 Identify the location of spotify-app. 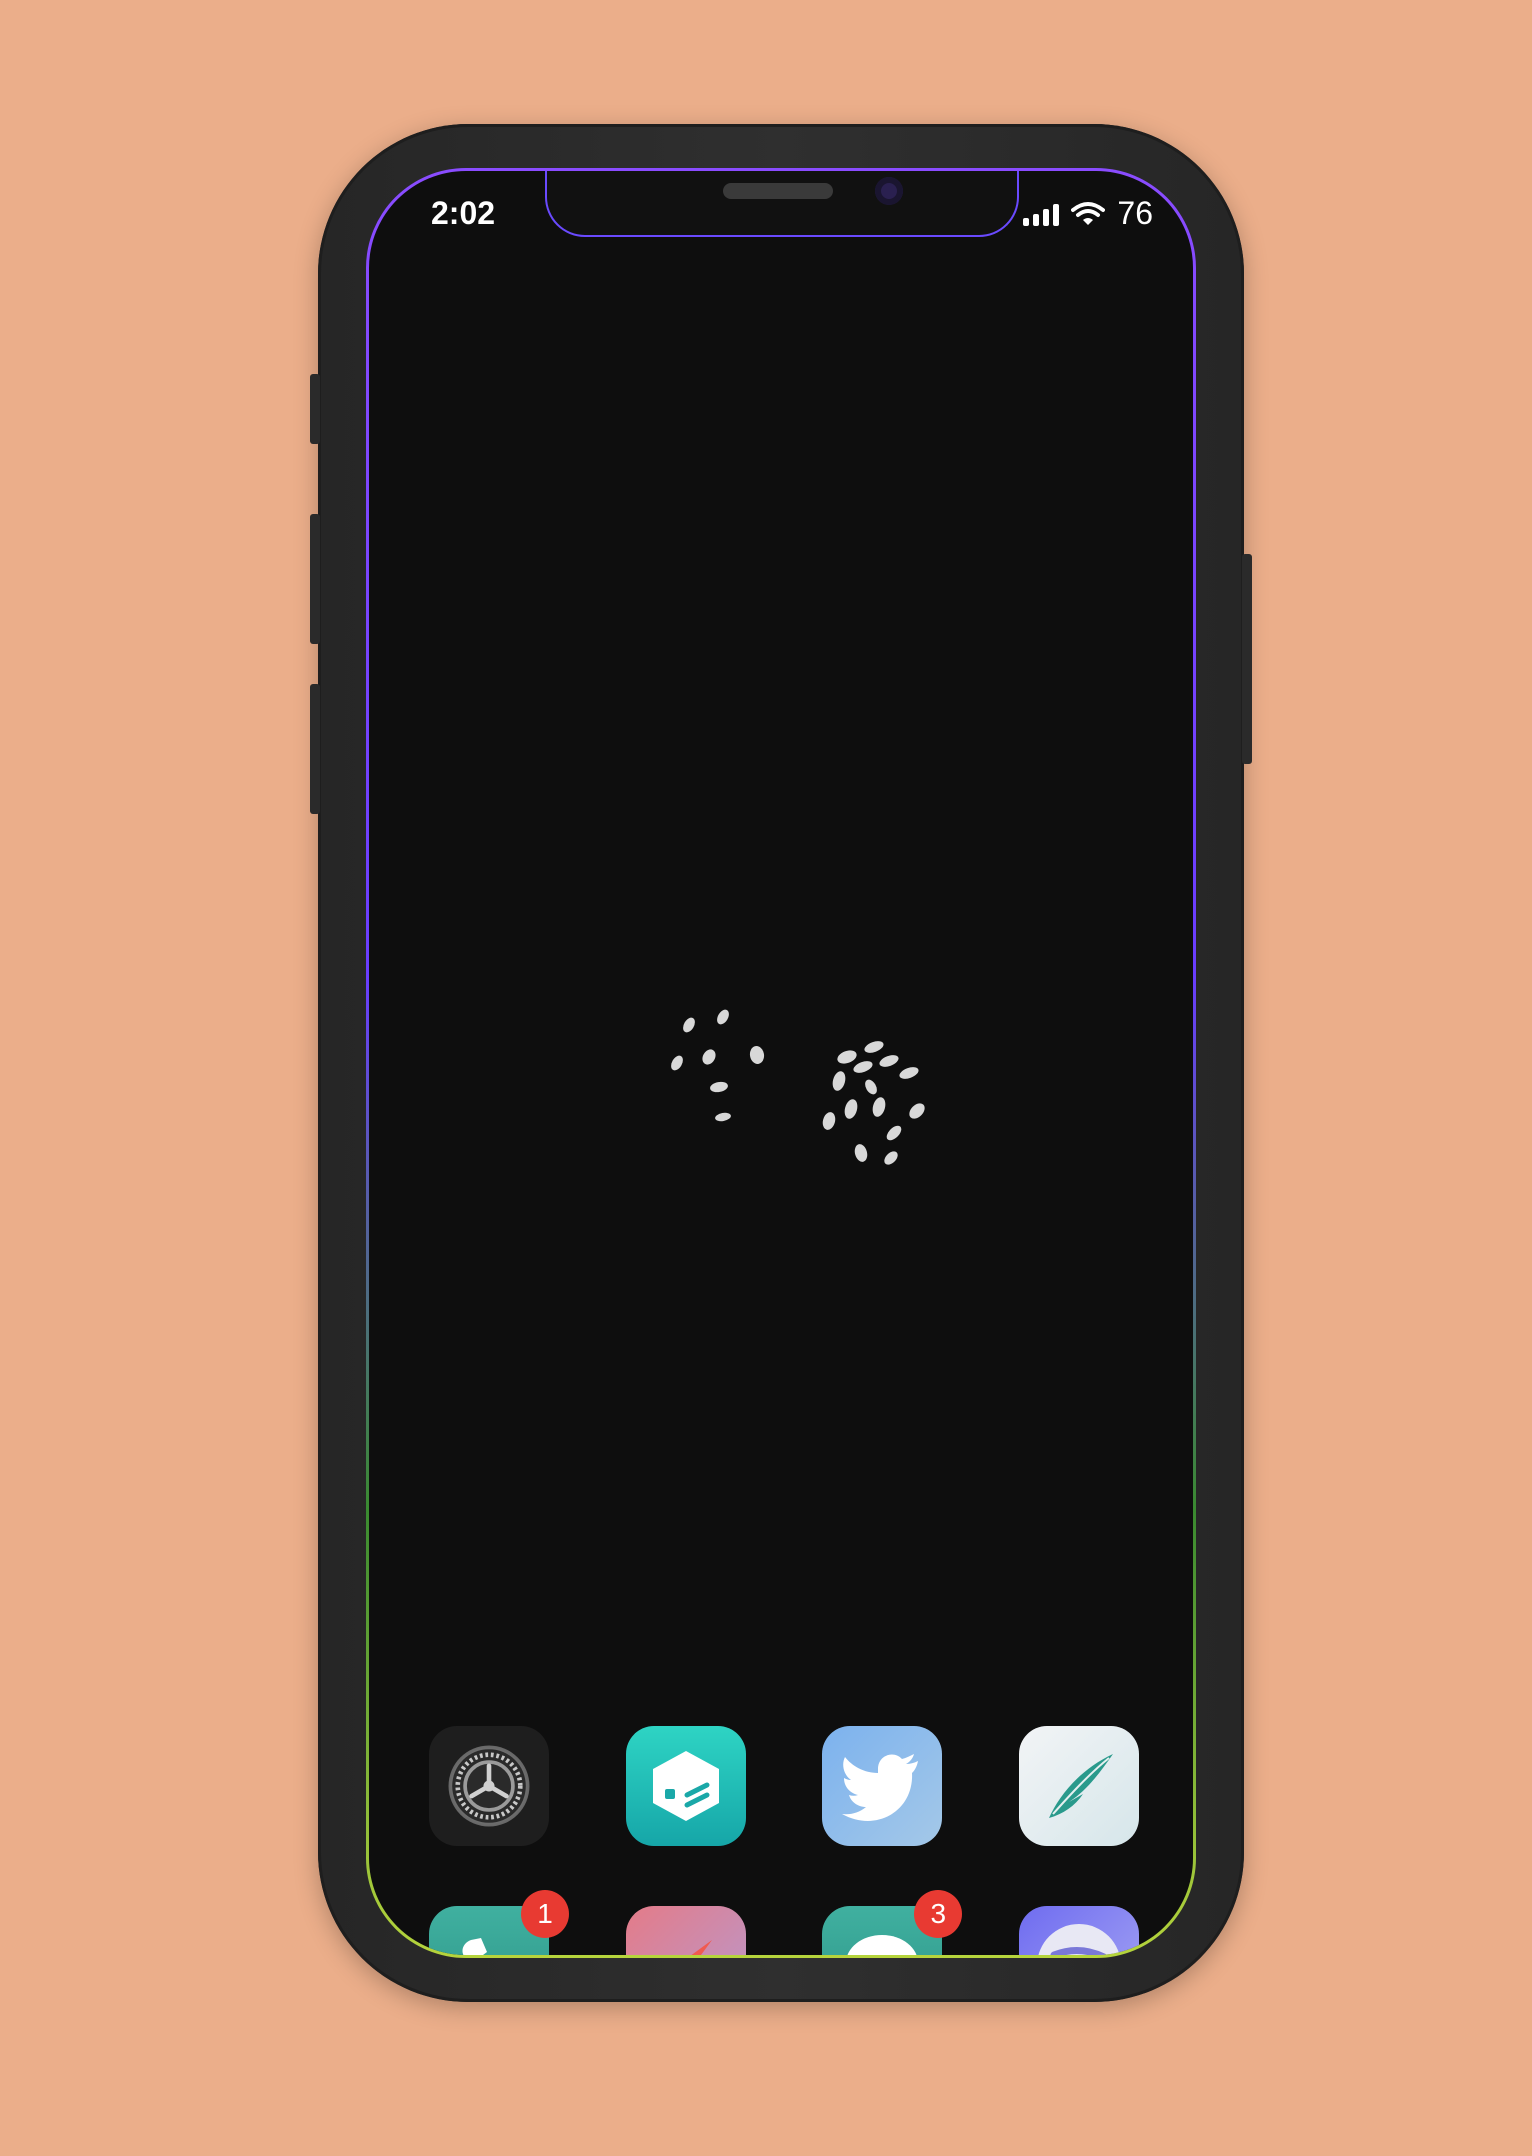
(1078, 1930).